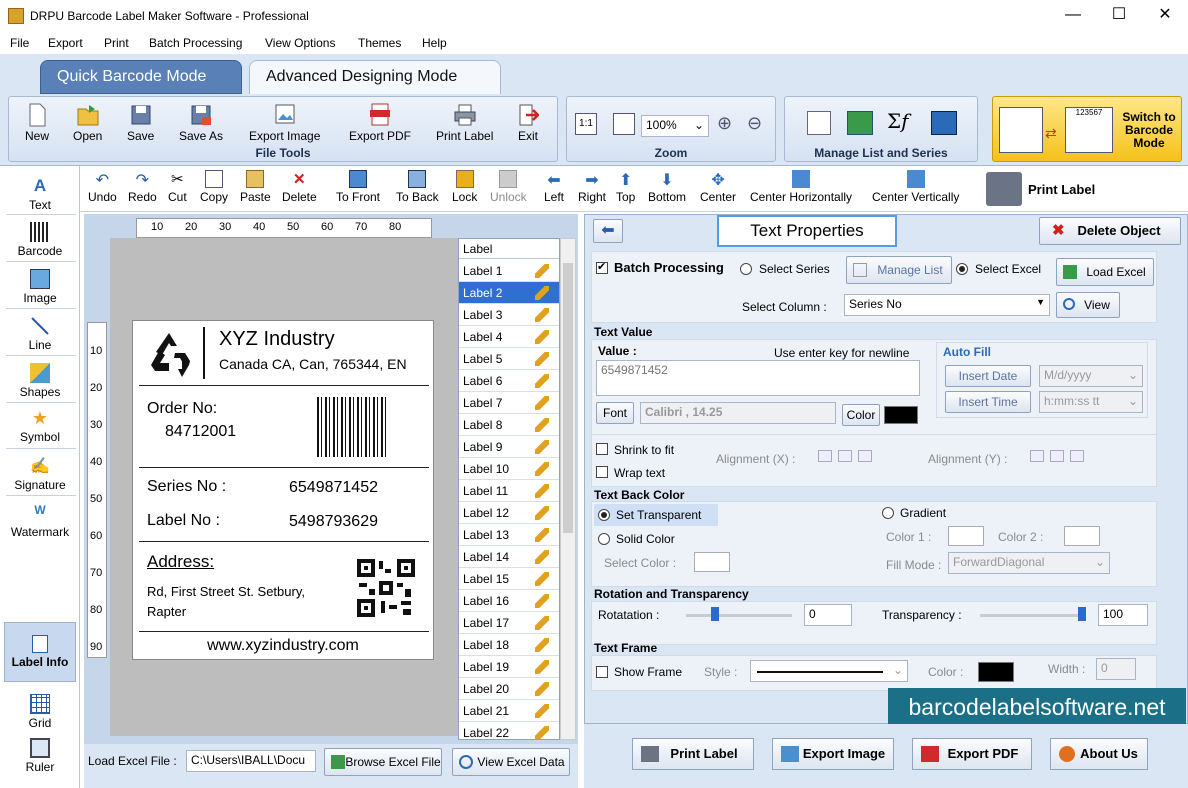  I want to click on maximize-button: ☐, so click(1119, 16).